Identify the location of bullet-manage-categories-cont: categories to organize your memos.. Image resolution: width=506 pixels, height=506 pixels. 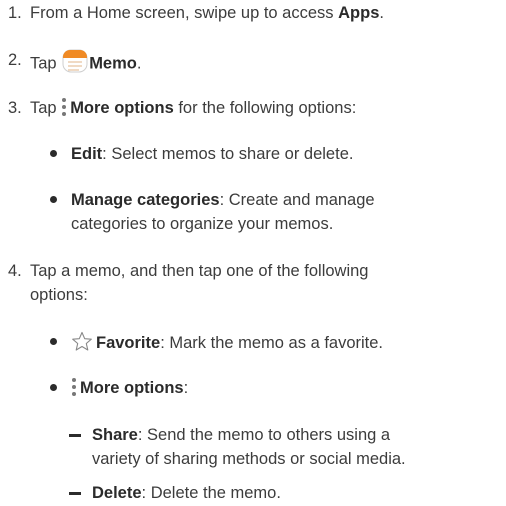
(202, 224).